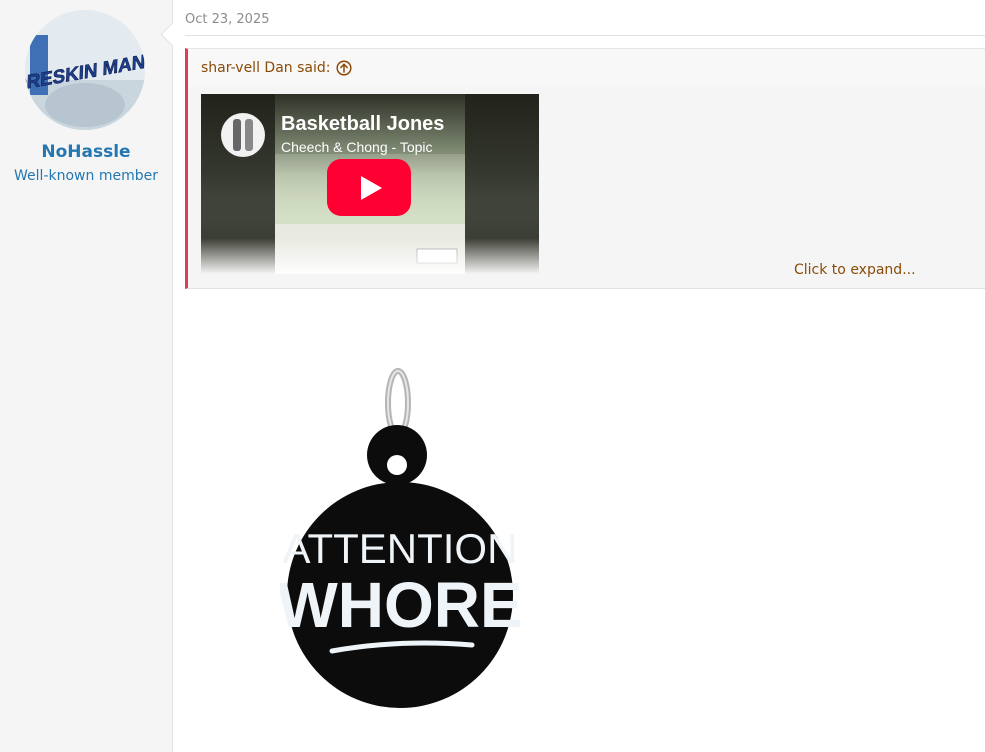  Describe the element at coordinates (227, 19) in the screenshot. I see `post-date: Oct 23, 2025` at that location.